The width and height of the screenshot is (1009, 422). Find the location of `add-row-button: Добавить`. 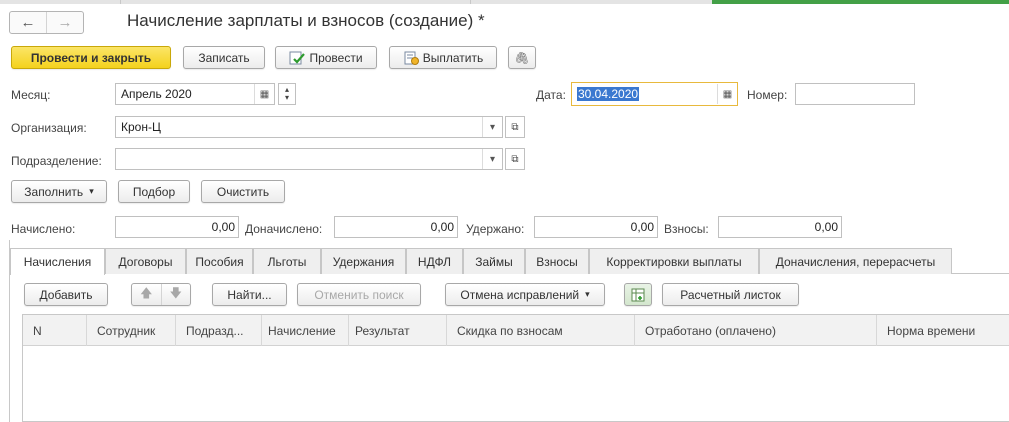

add-row-button: Добавить is located at coordinates (66, 294).